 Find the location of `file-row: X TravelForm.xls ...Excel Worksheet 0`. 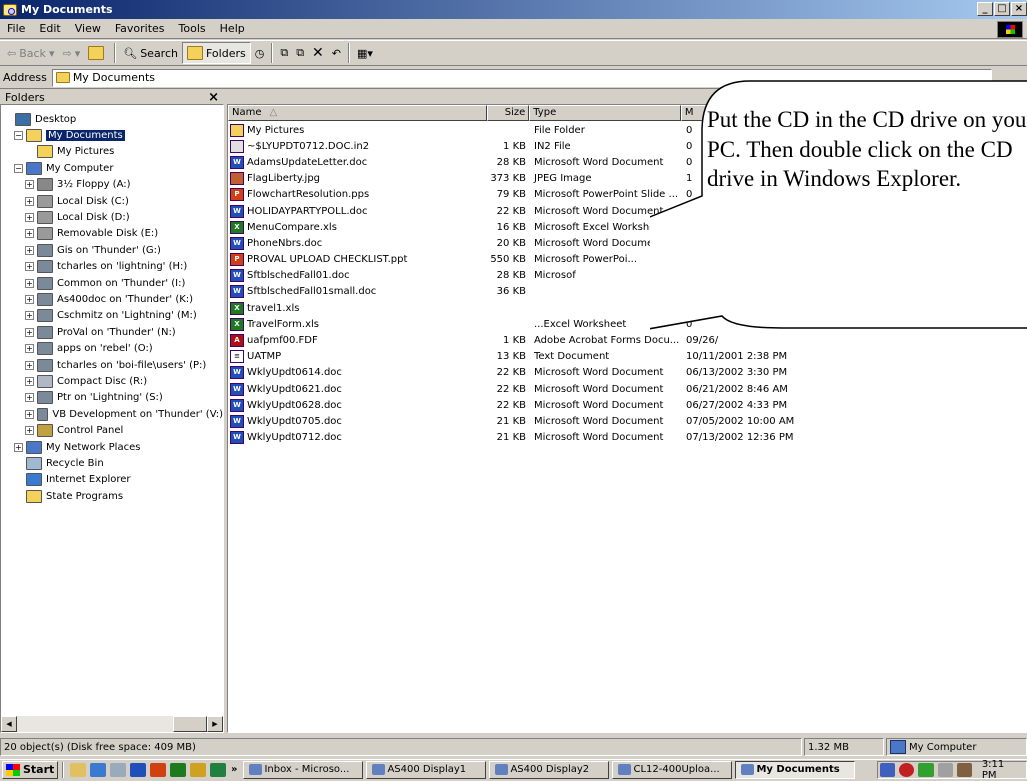

file-row: X TravelForm.xls ...Excel Worksheet 0 is located at coordinates (627, 324).